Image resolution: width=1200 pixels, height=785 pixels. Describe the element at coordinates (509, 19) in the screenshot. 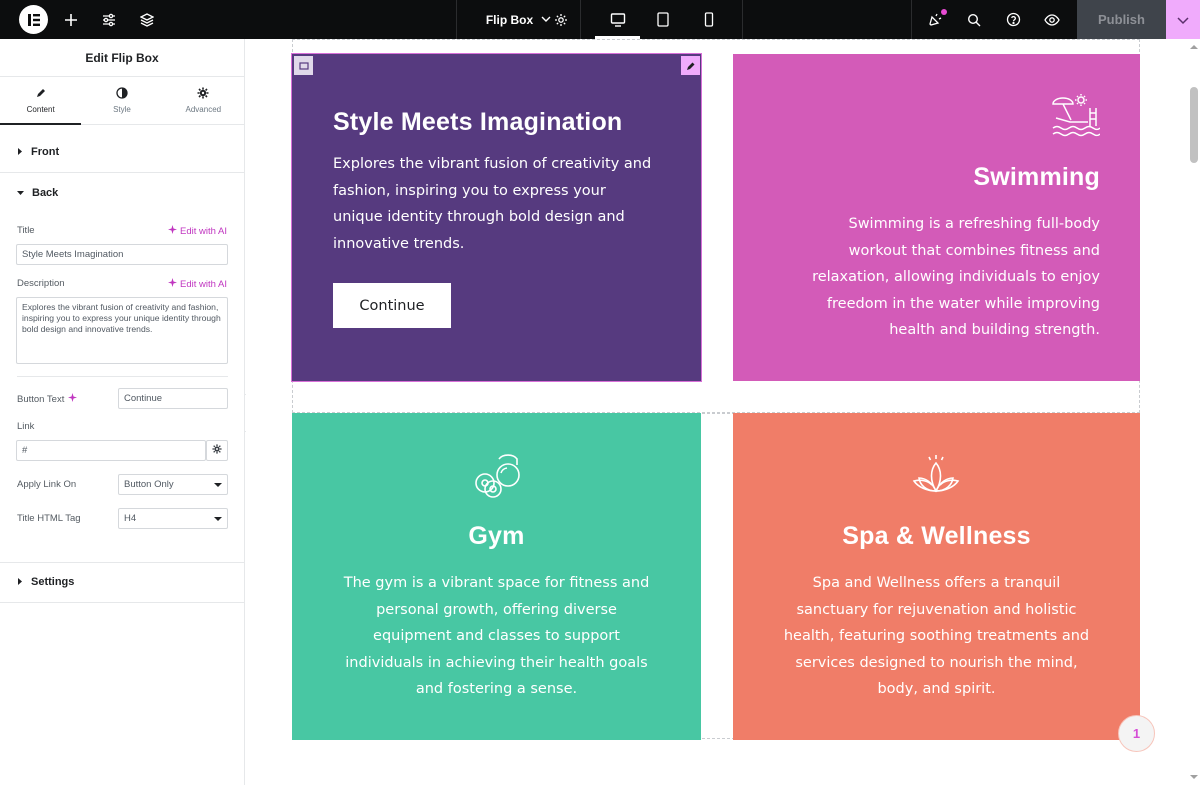

I see `document-title: Flip Box` at that location.